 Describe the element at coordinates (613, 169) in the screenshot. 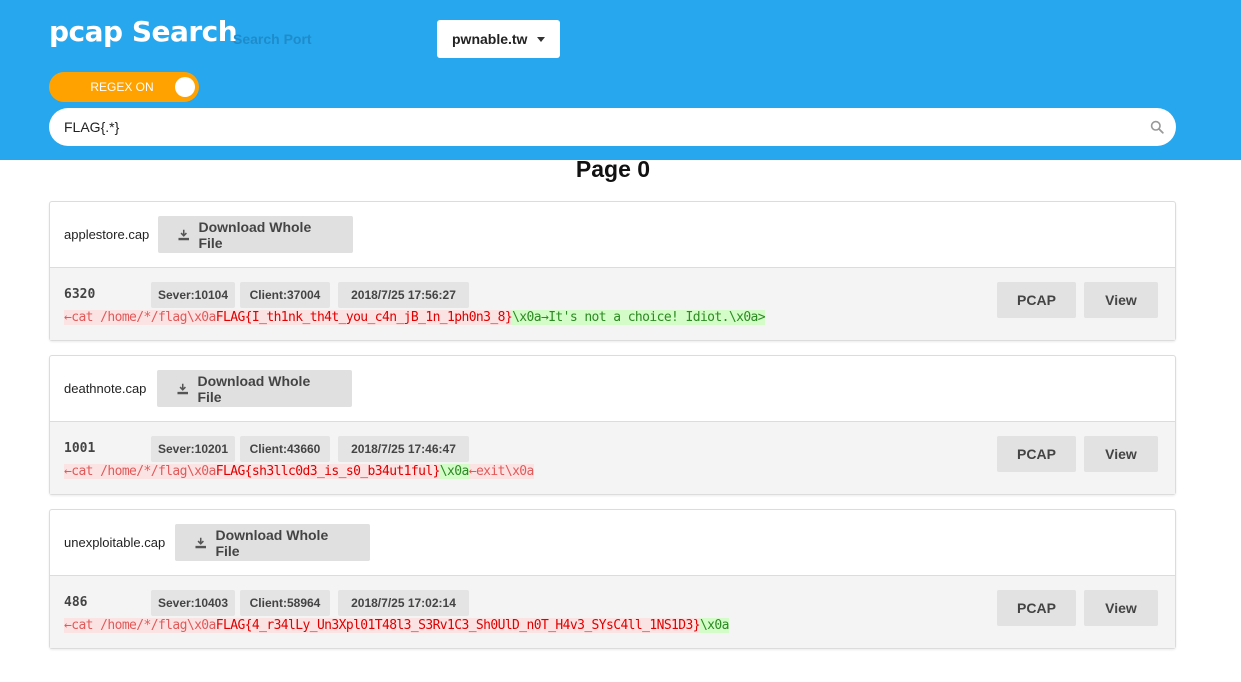

I see `page-title: Page 0` at that location.